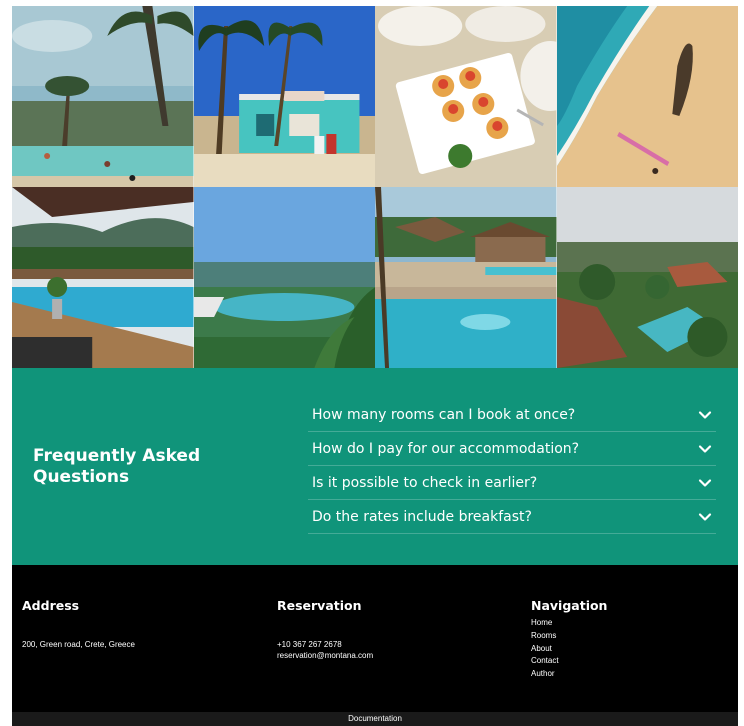 The width and height of the screenshot is (744, 726). I want to click on faq-item: How do I pay for our accommodation?, so click(512, 449).